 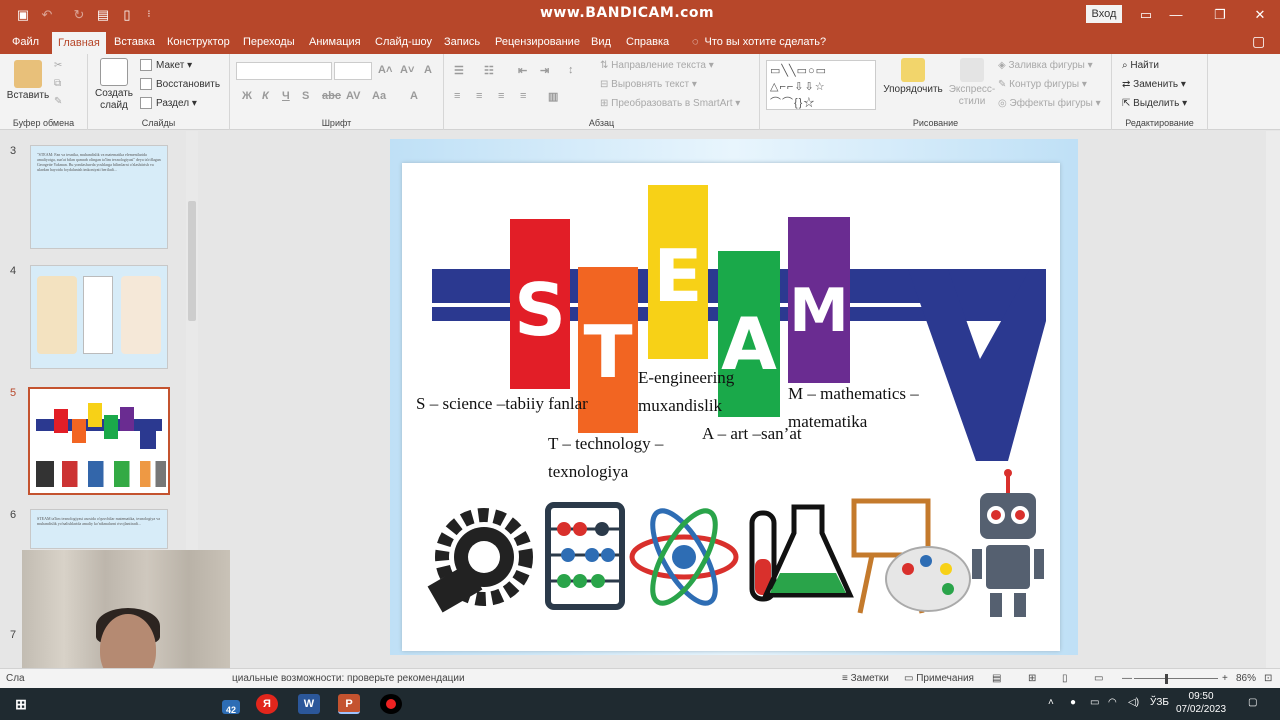 What do you see at coordinates (1154, 104) in the screenshot?
I see `select-button: ⇱ Выделить ▾` at bounding box center [1154, 104].